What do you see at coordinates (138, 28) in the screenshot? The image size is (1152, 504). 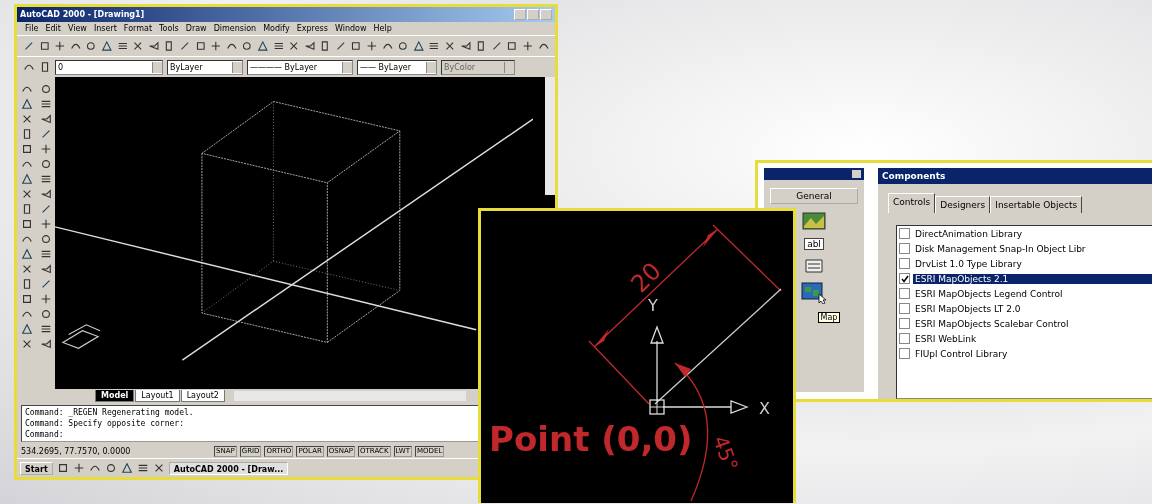 I see `menu-item: Format` at bounding box center [138, 28].